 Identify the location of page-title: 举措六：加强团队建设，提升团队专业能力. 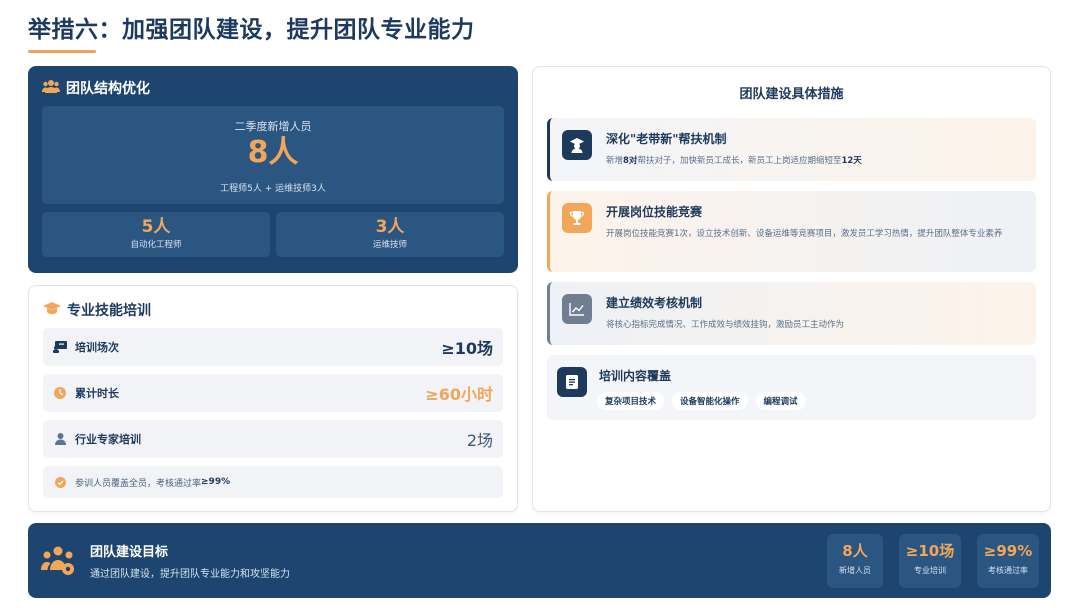
(251, 30).